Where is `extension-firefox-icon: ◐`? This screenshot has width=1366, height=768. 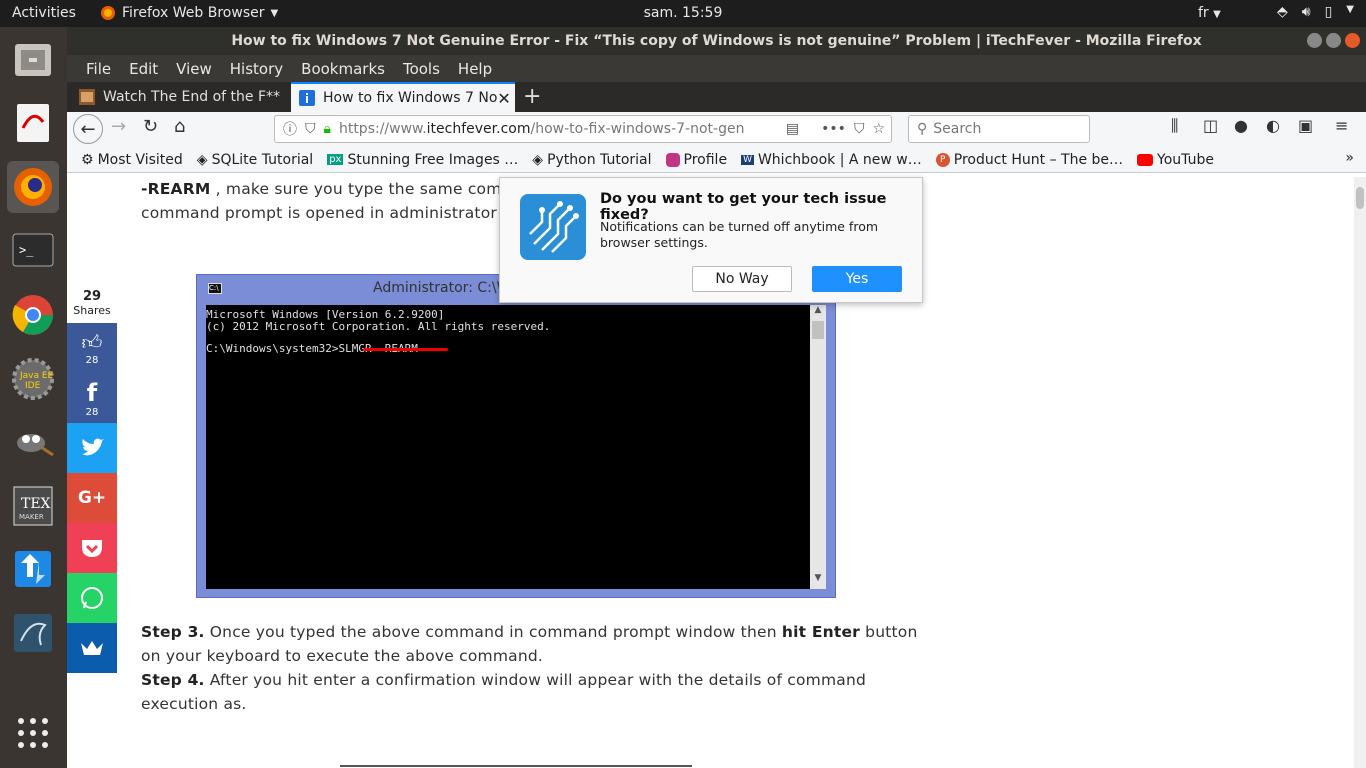 extension-firefox-icon: ◐ is located at coordinates (1273, 125).